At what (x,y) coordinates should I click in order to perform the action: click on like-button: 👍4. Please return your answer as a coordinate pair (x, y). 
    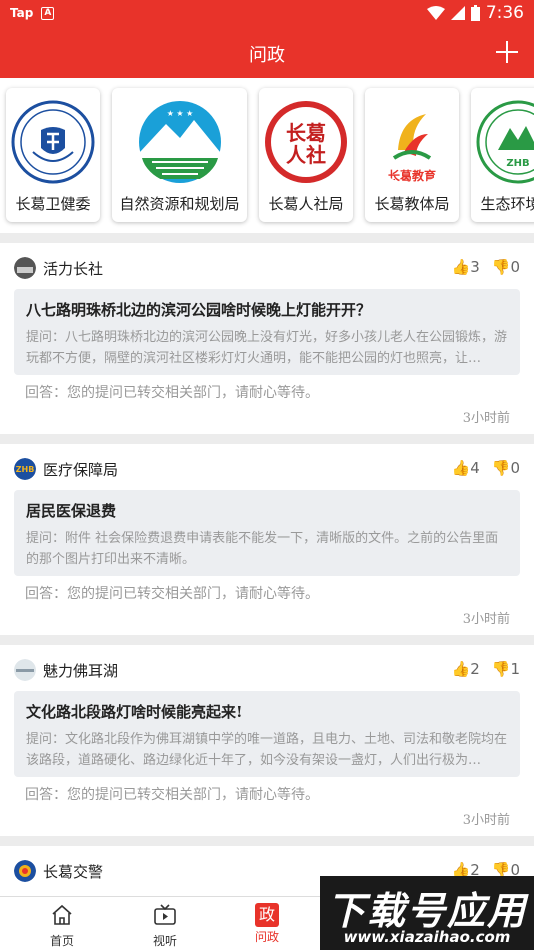
    Looking at the image, I should click on (466, 468).